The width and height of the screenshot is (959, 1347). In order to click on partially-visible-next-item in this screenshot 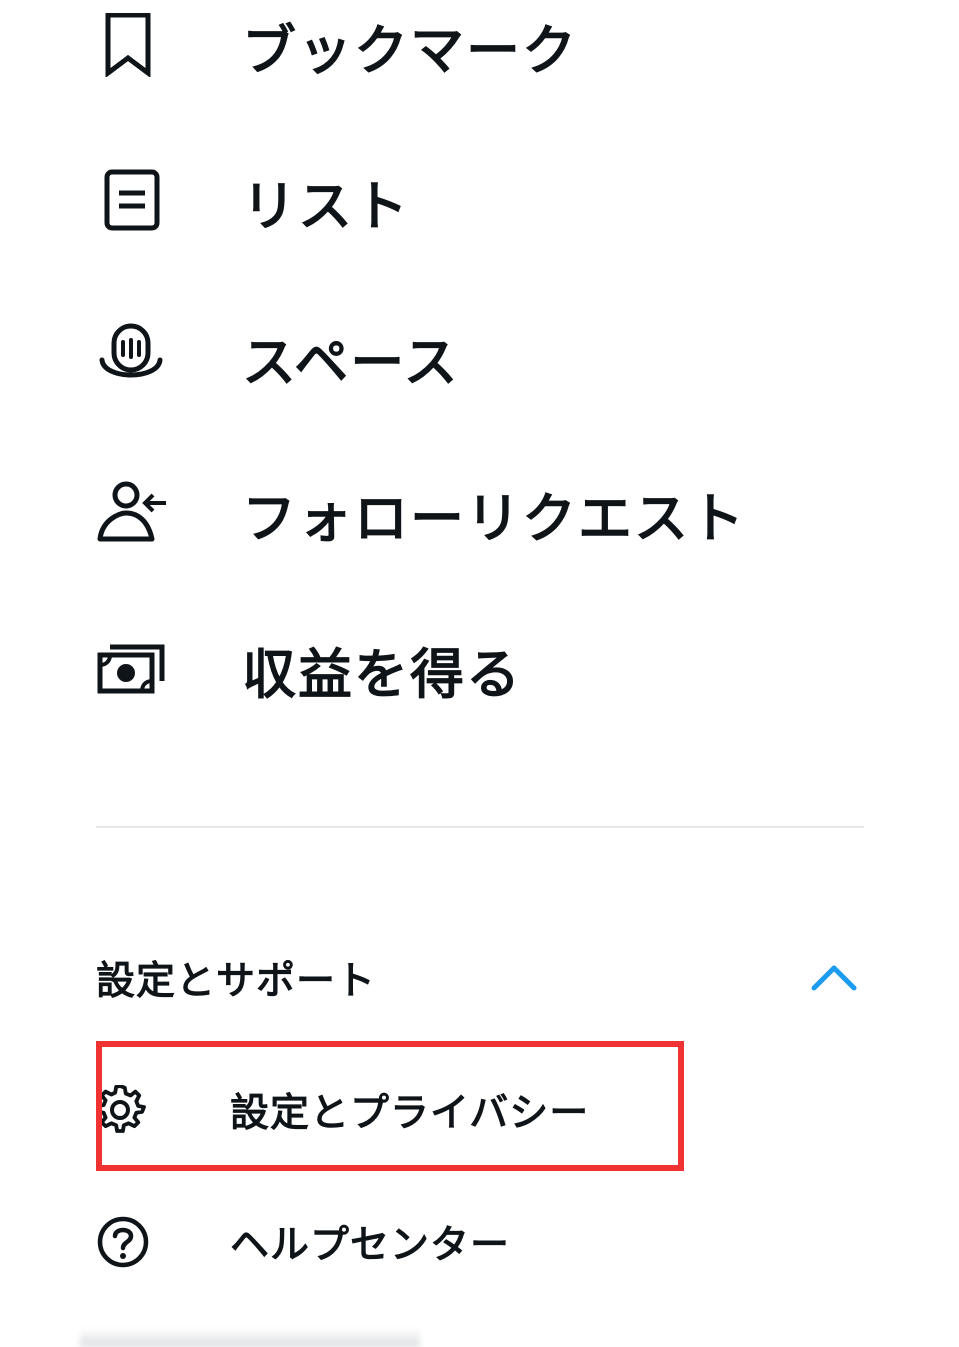, I will do `click(250, 1337)`.